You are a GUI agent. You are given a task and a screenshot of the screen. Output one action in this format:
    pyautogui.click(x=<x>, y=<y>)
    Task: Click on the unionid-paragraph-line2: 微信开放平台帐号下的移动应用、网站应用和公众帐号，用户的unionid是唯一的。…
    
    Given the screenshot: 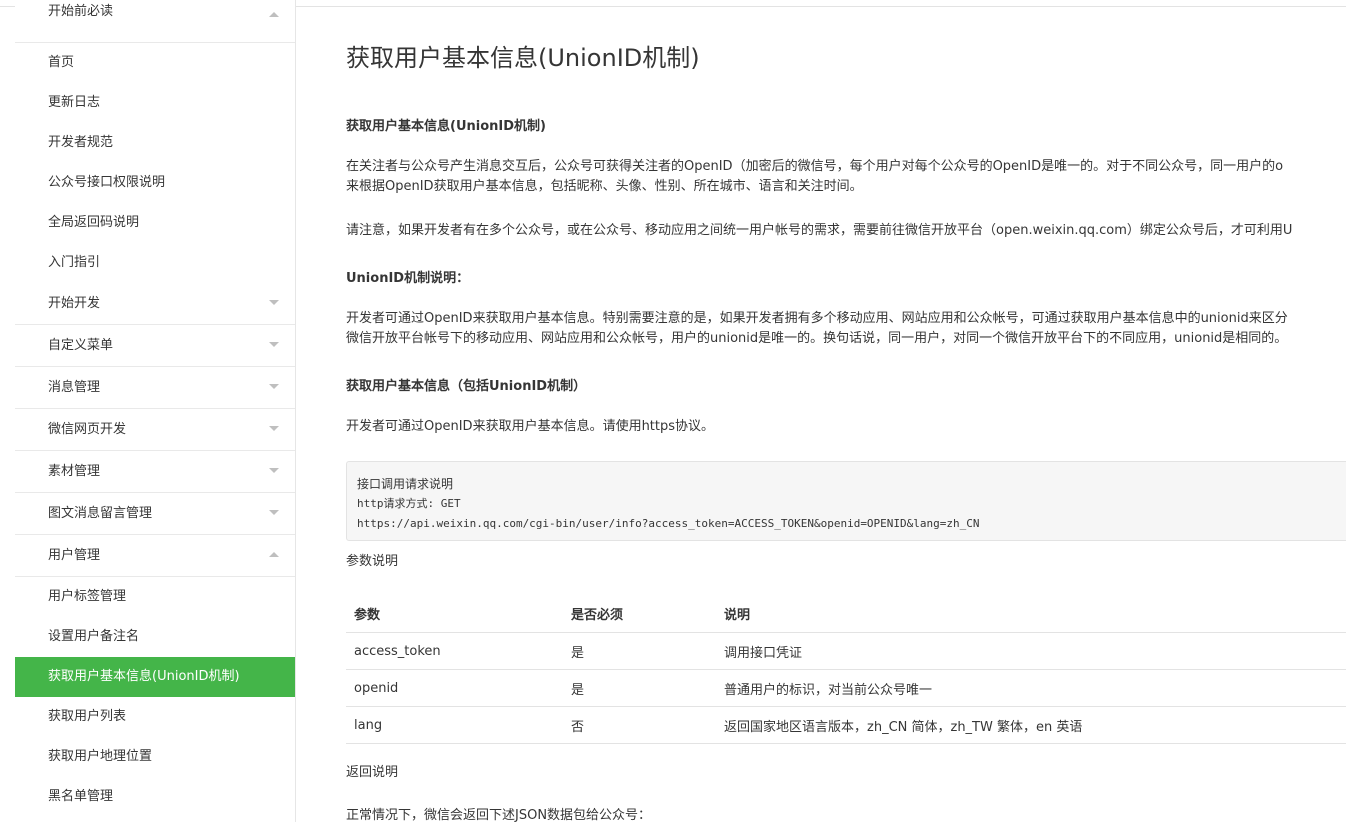 What is the action you would take?
    pyautogui.click(x=817, y=338)
    